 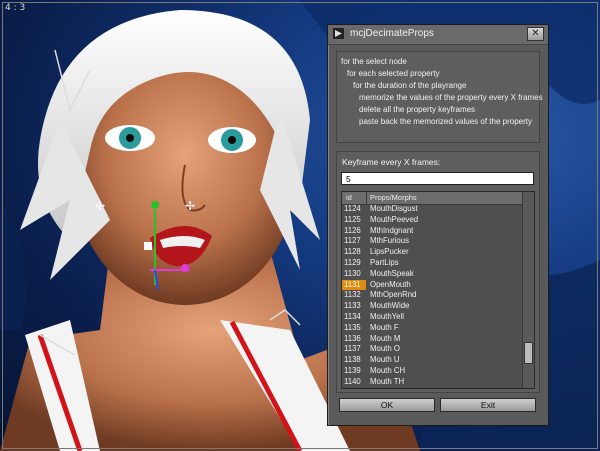 What do you see at coordinates (352, 338) in the screenshot?
I see `row-id: 1136` at bounding box center [352, 338].